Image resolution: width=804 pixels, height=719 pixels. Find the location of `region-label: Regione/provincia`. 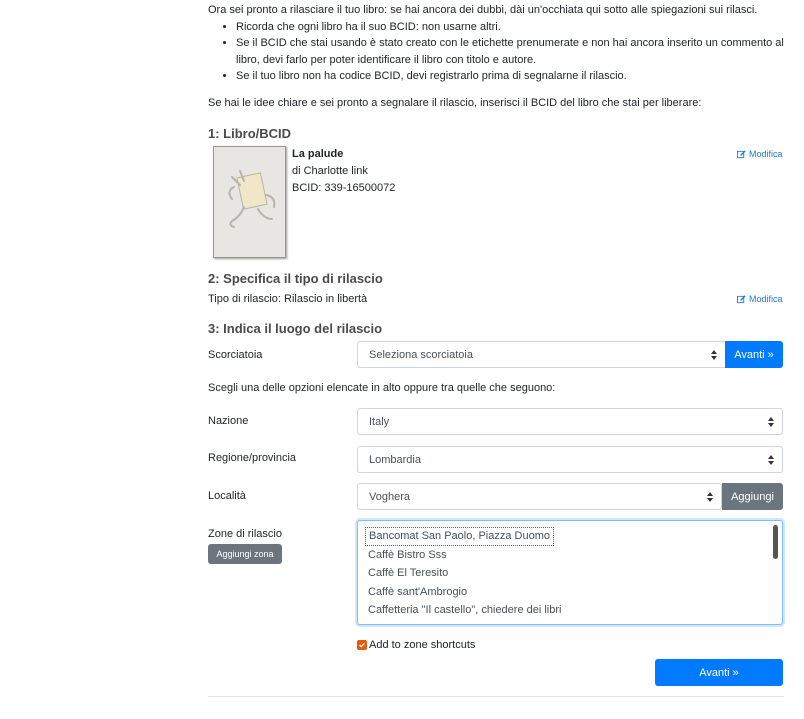

region-label: Regione/provincia is located at coordinates (252, 458).